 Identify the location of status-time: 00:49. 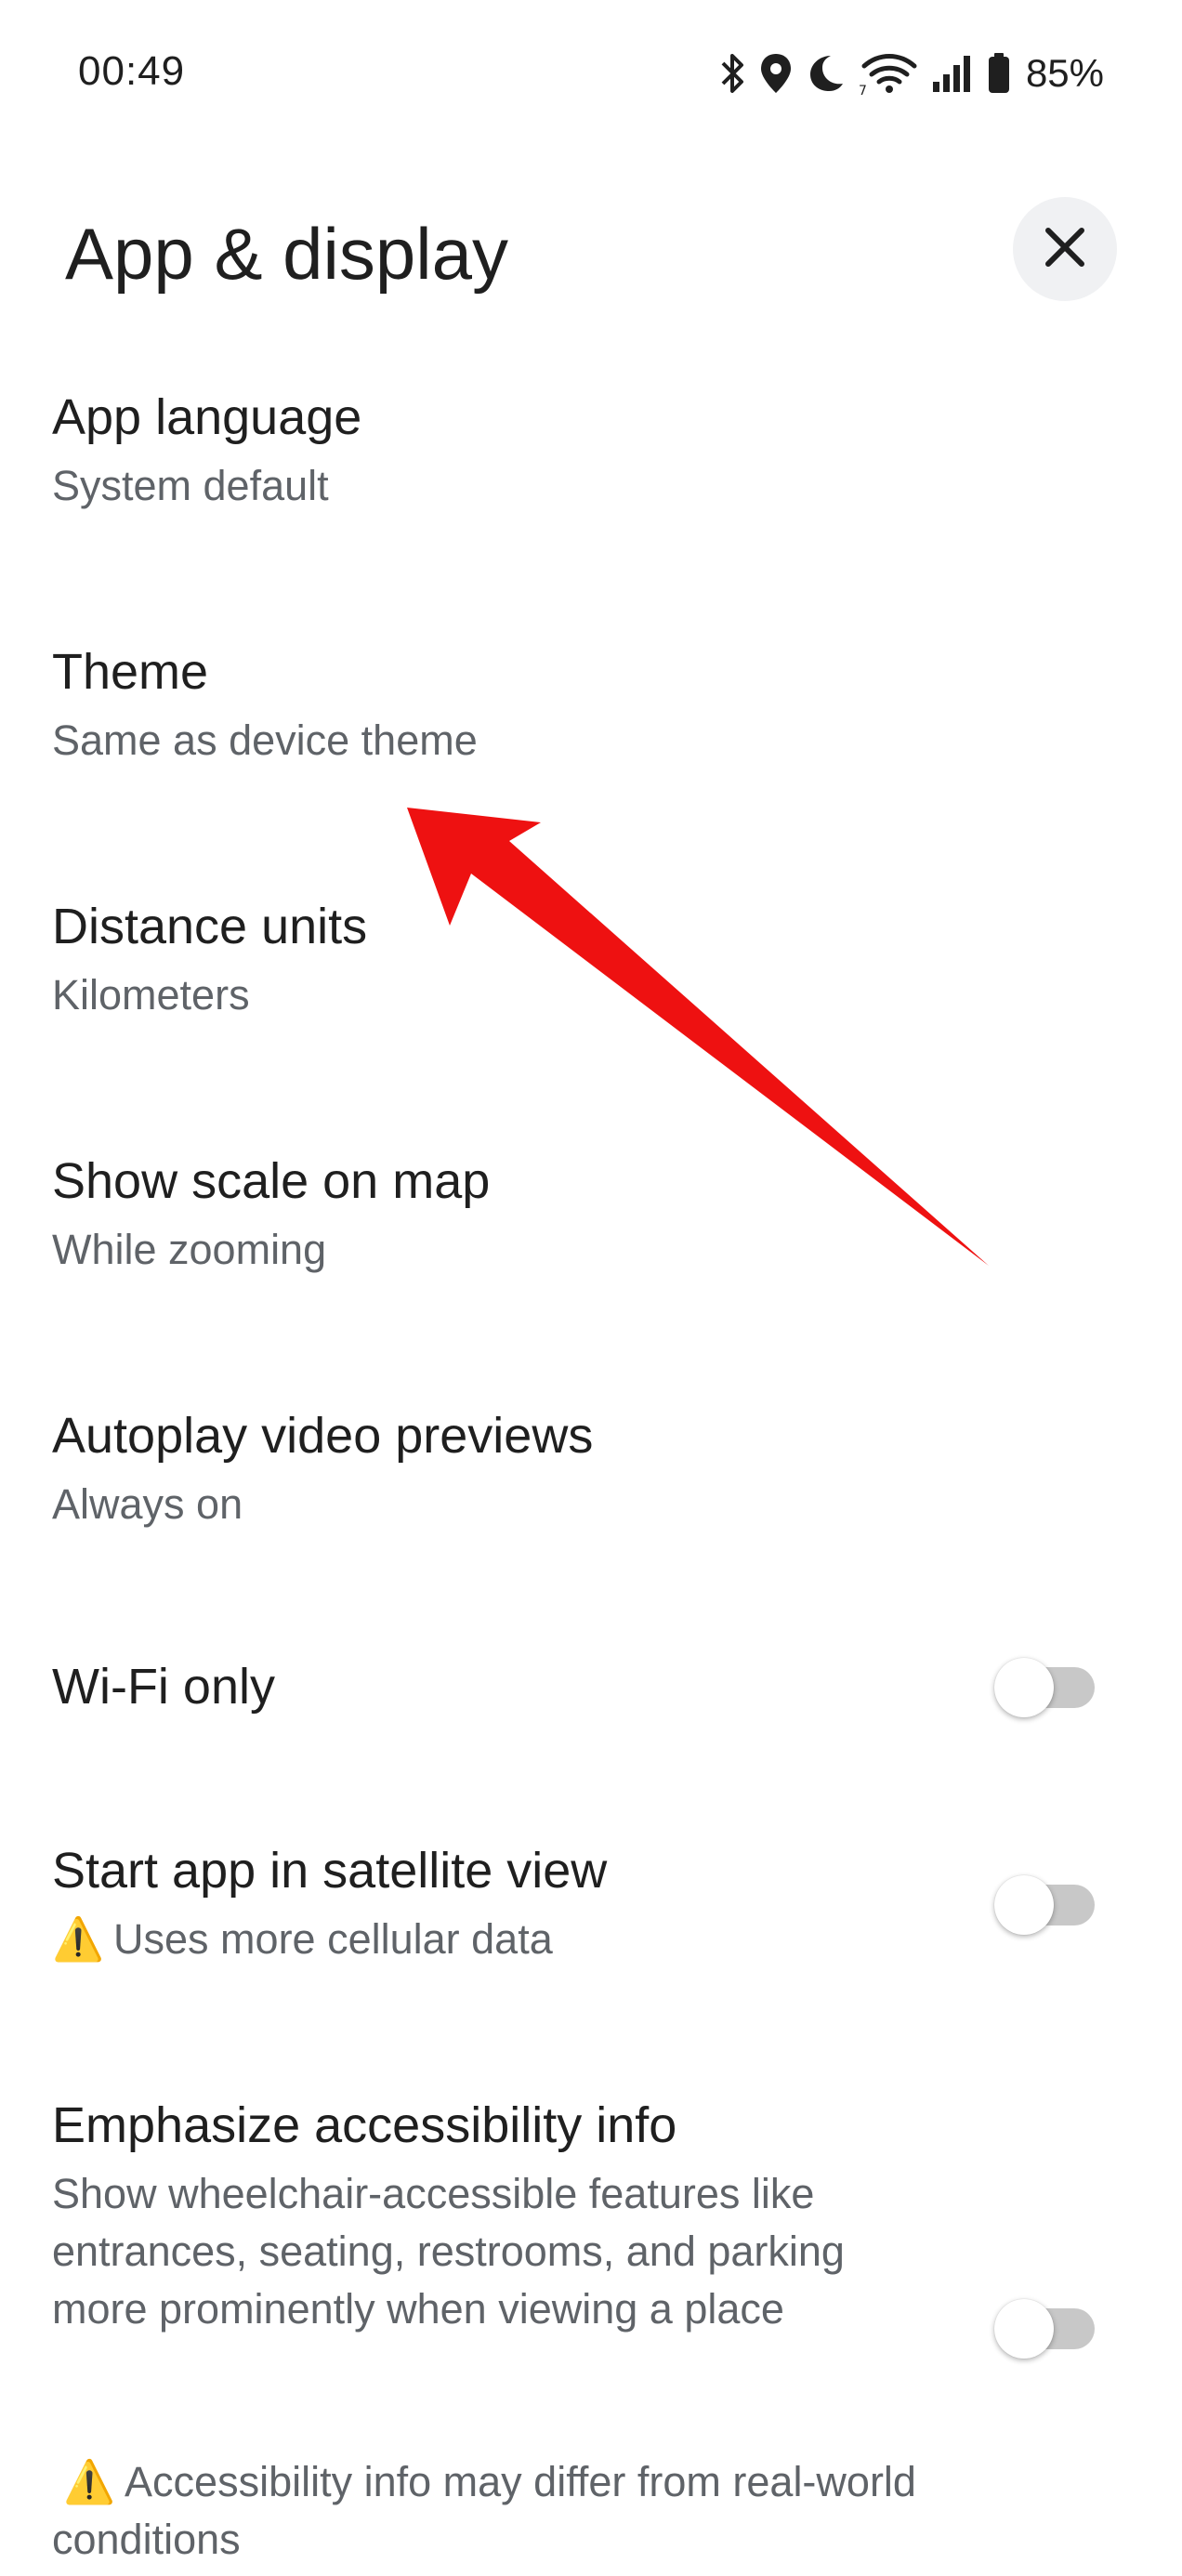
(132, 71).